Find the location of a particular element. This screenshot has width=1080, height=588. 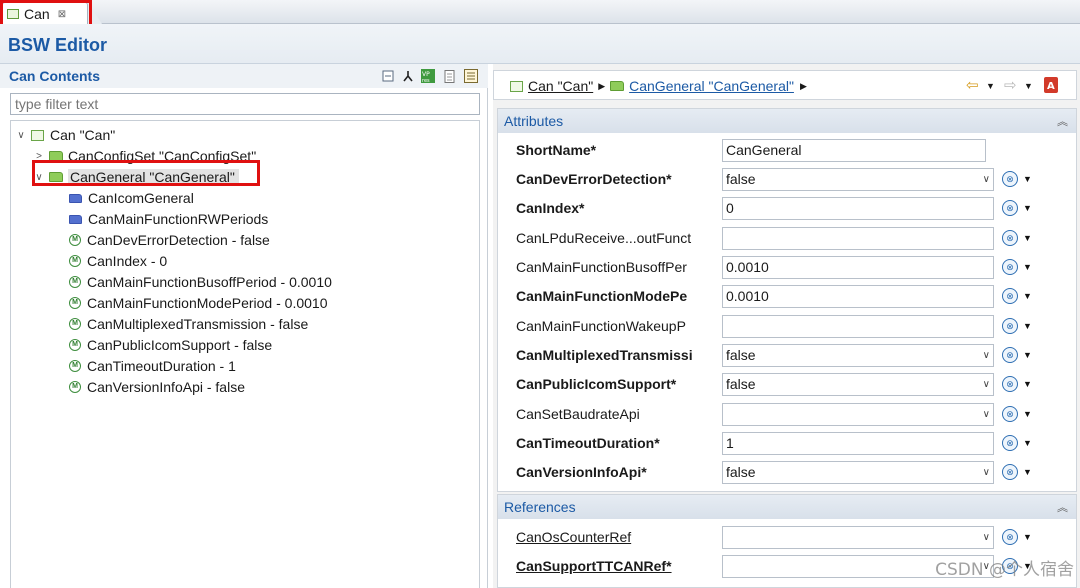

busoffperiod-field: 0.0010 is located at coordinates (858, 267).